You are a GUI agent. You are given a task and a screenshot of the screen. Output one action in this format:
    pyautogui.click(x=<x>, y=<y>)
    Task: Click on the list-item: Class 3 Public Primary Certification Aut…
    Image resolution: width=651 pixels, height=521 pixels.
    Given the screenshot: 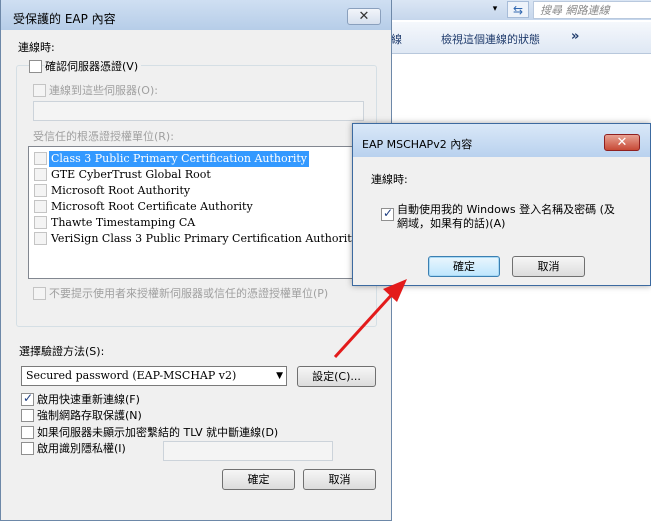 What is the action you would take?
    pyautogui.click(x=197, y=159)
    